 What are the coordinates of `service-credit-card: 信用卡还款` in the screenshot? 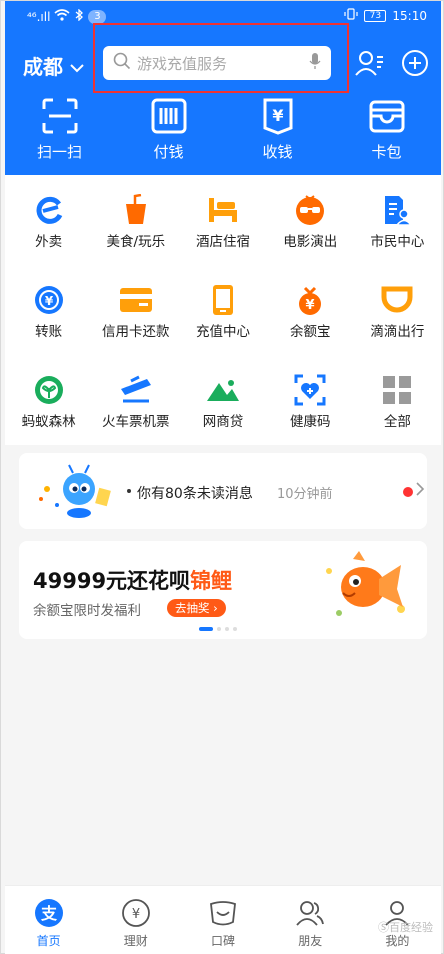 It's located at (135, 328).